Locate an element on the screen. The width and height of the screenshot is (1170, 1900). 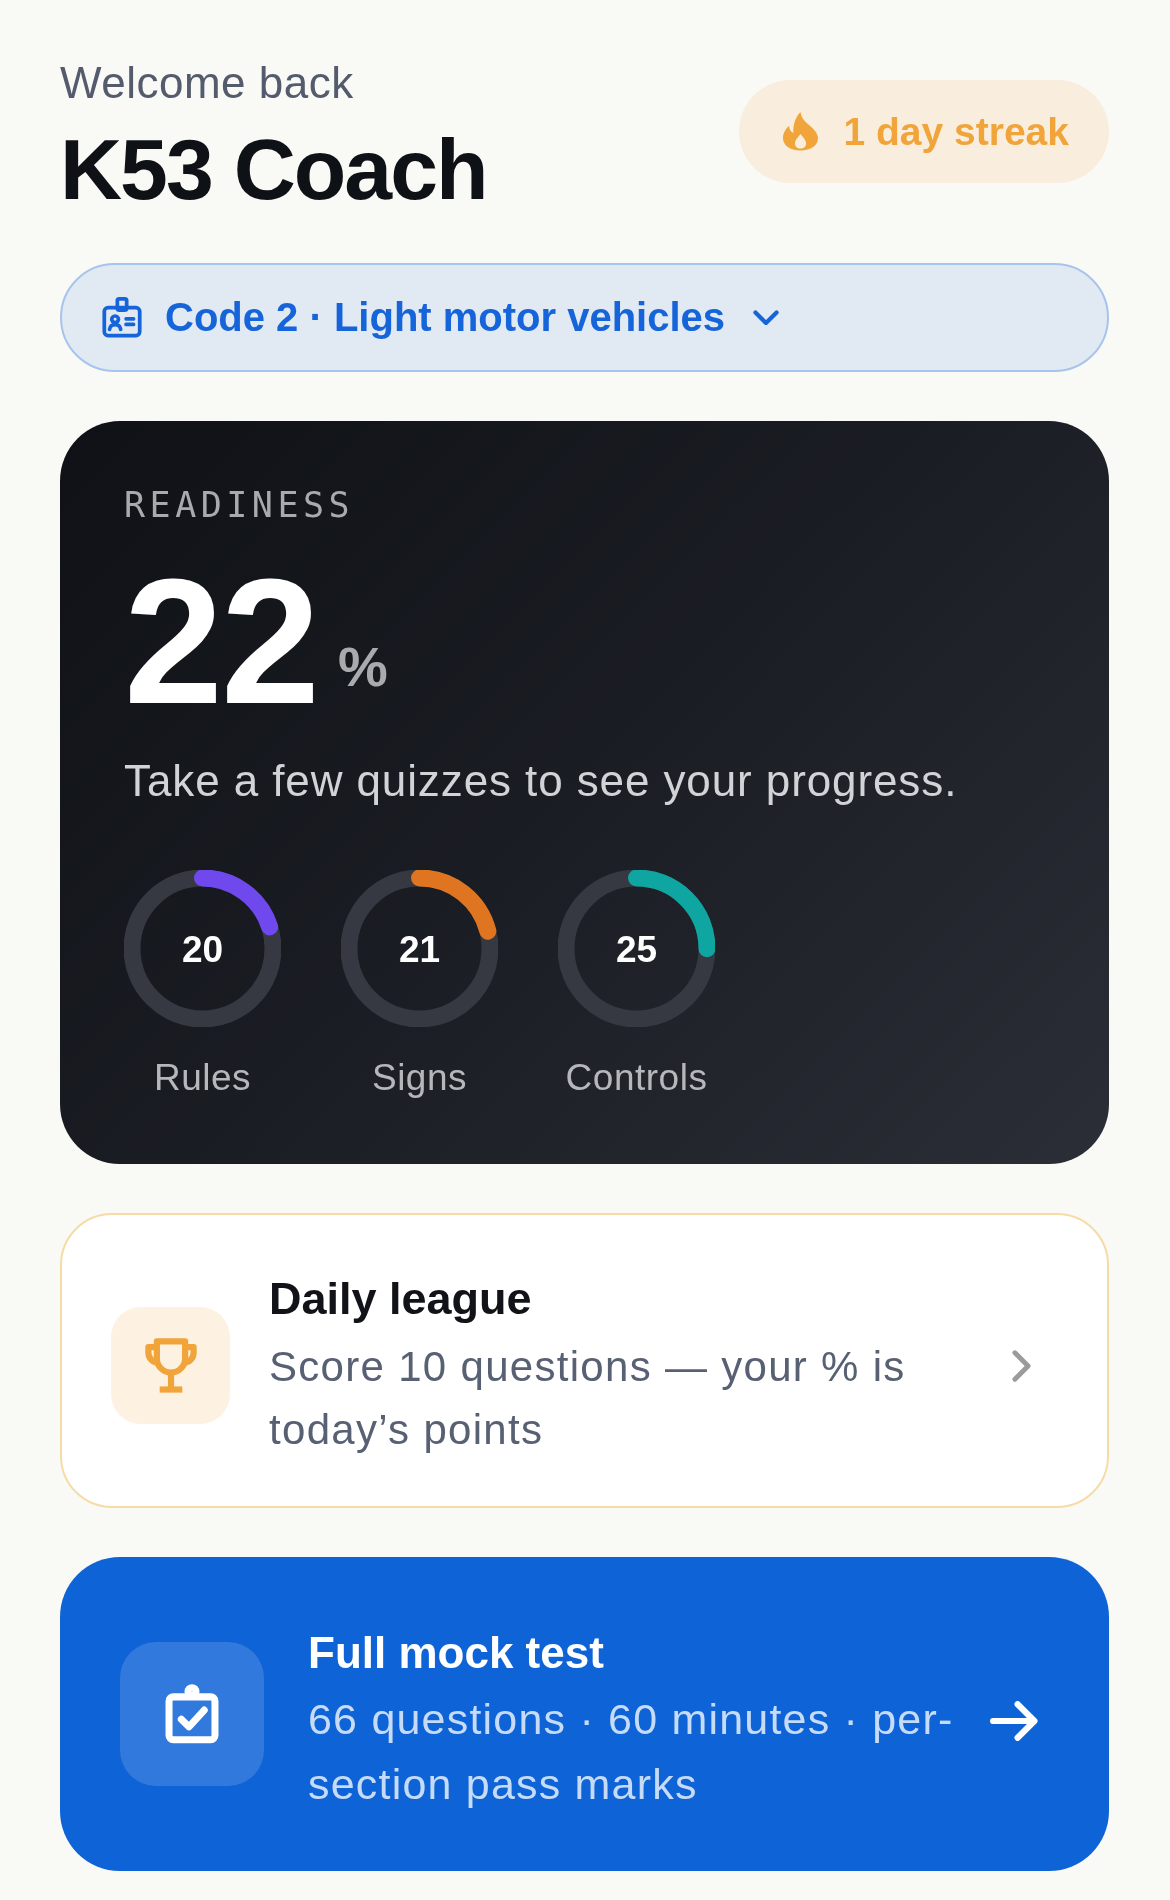
mock-test-title: Full mock test is located at coordinates (456, 1653).